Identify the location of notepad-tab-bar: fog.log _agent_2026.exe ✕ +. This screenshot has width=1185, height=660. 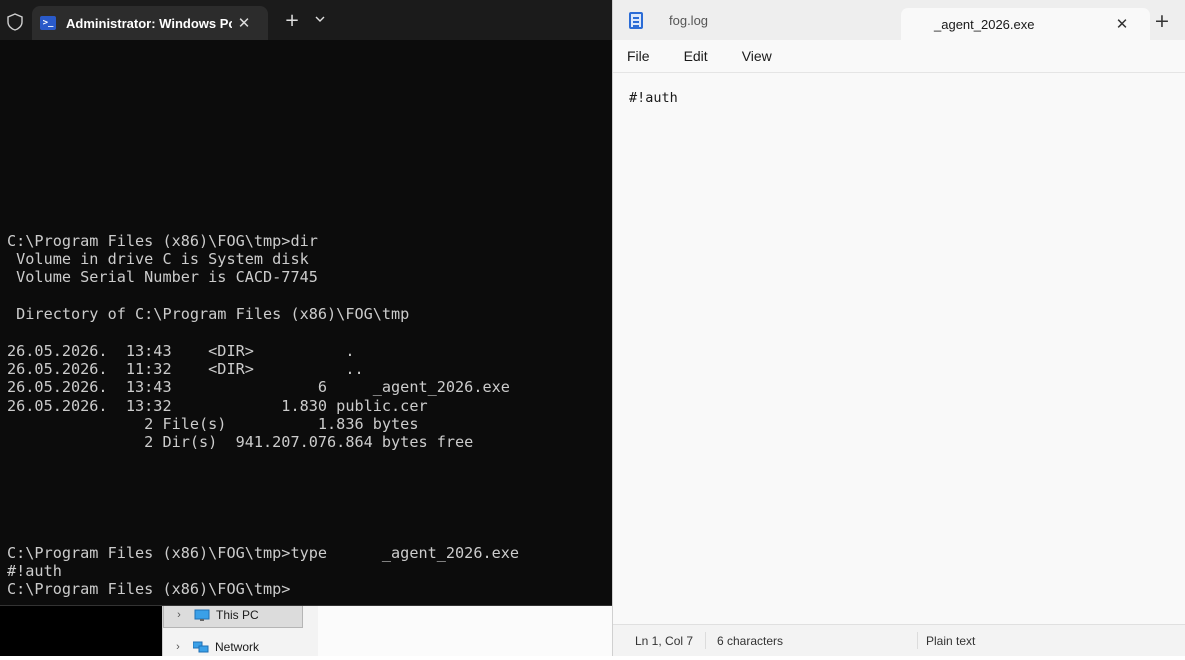
(899, 20).